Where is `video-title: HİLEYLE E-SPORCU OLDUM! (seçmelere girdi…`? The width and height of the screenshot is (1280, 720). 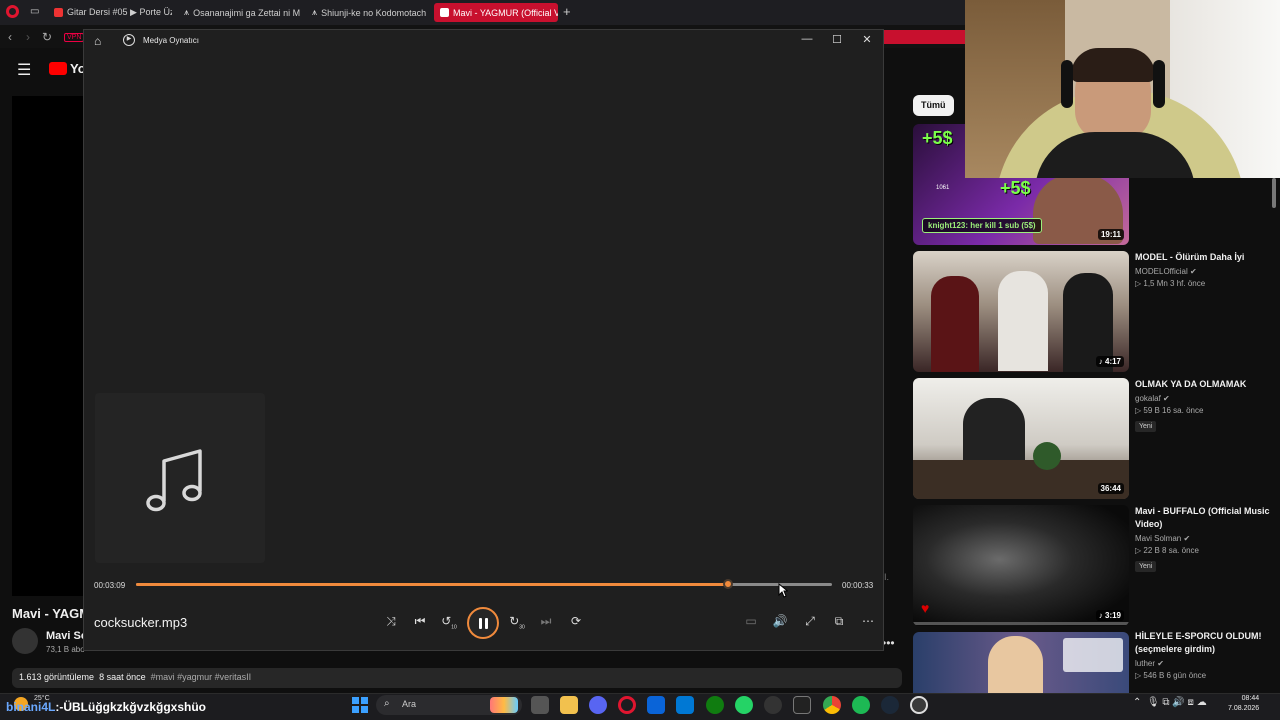
video-title: HİLEYLE E-SPORCU OLDUM! (seçmelere girdi… is located at coordinates (1205, 643).